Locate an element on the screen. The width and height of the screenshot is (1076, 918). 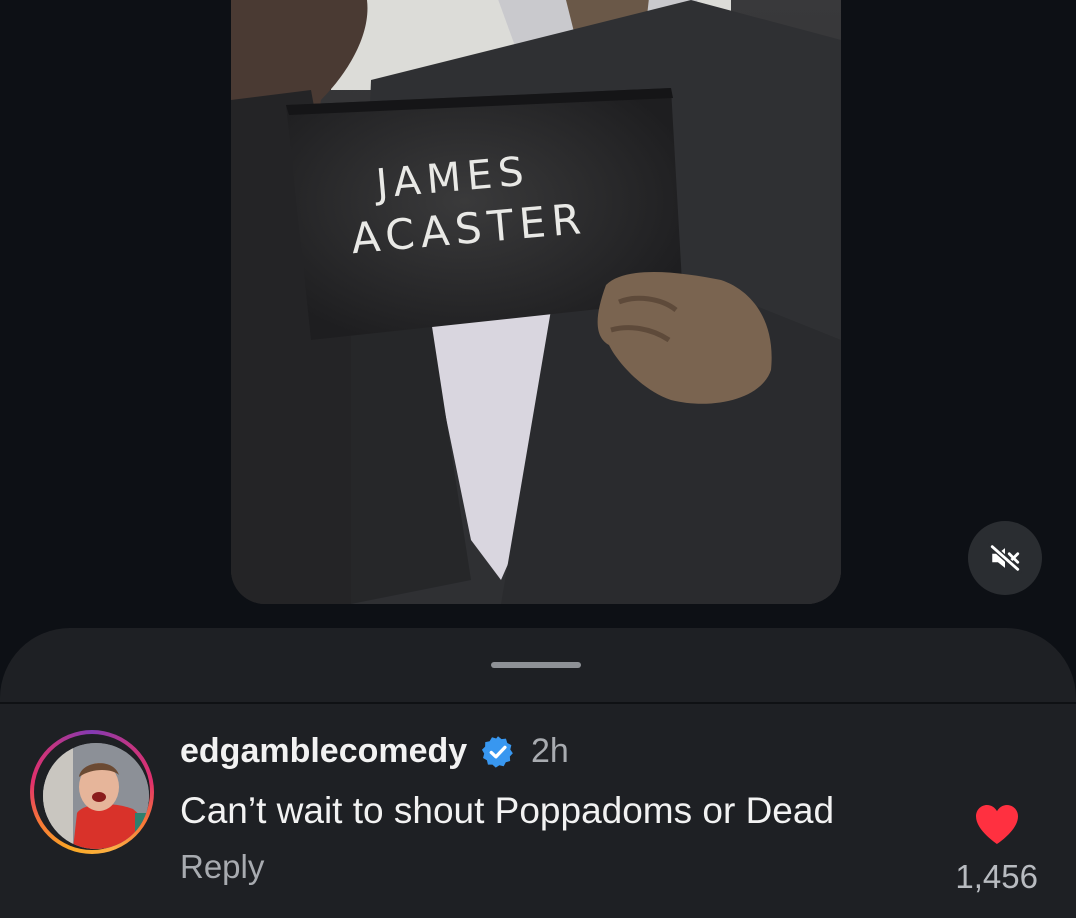
avatar is located at coordinates (96, 796).